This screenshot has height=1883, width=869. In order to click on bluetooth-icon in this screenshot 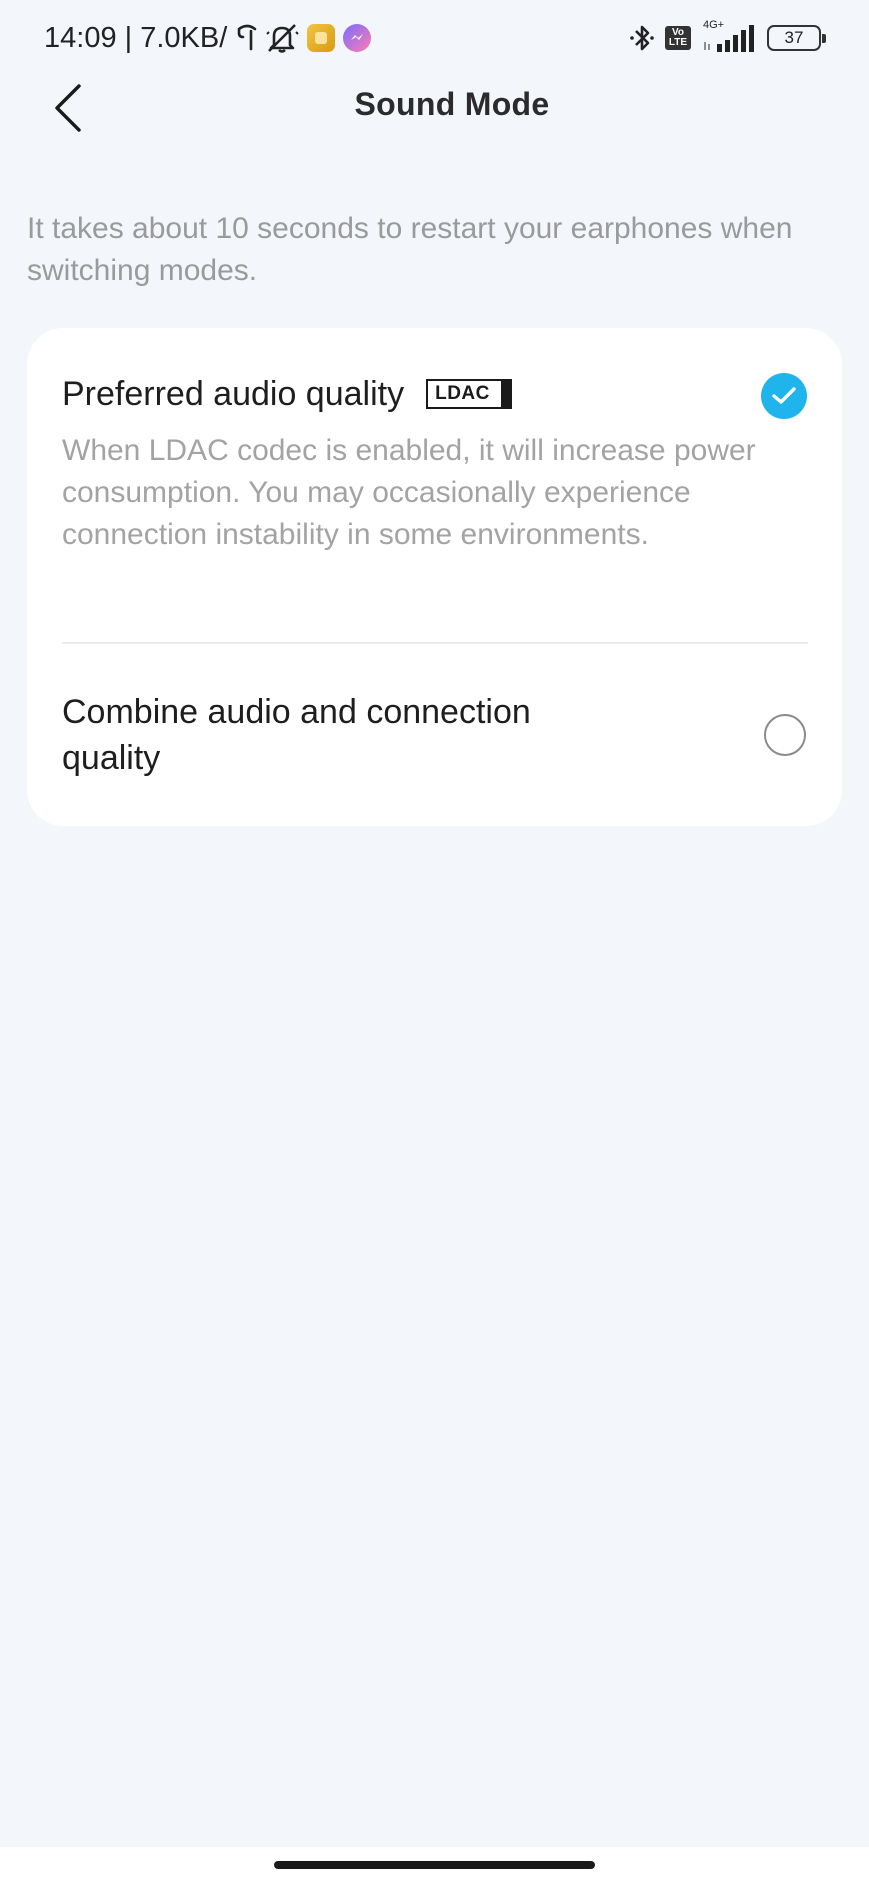, I will do `click(642, 38)`.